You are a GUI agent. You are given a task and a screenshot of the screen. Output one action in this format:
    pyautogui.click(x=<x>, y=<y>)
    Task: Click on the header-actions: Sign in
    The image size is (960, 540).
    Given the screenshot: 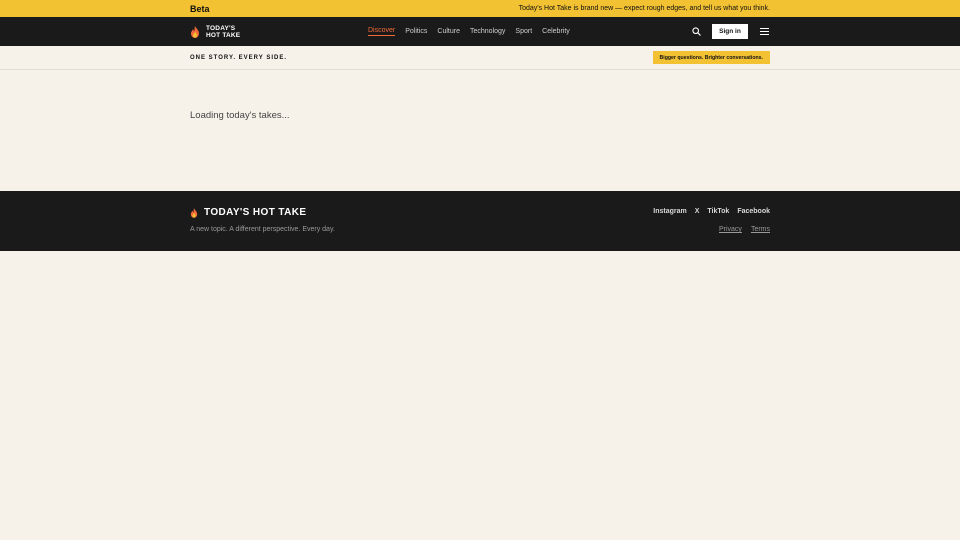 What is the action you would take?
    pyautogui.click(x=729, y=31)
    